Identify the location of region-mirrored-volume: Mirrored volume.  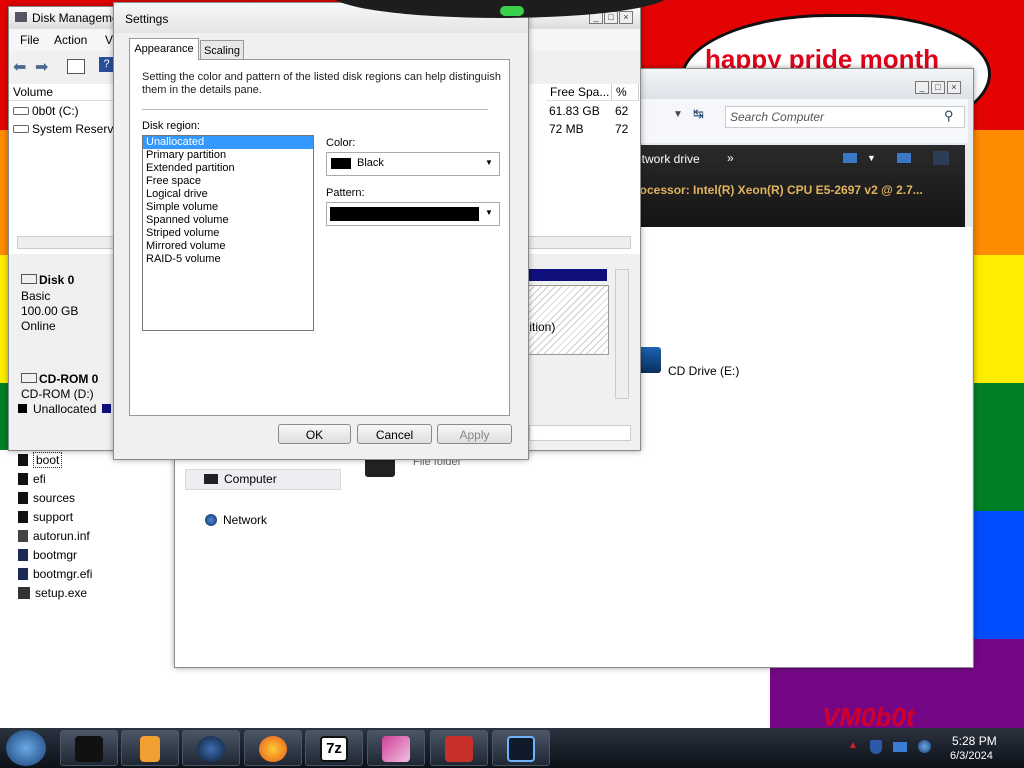
(228, 246).